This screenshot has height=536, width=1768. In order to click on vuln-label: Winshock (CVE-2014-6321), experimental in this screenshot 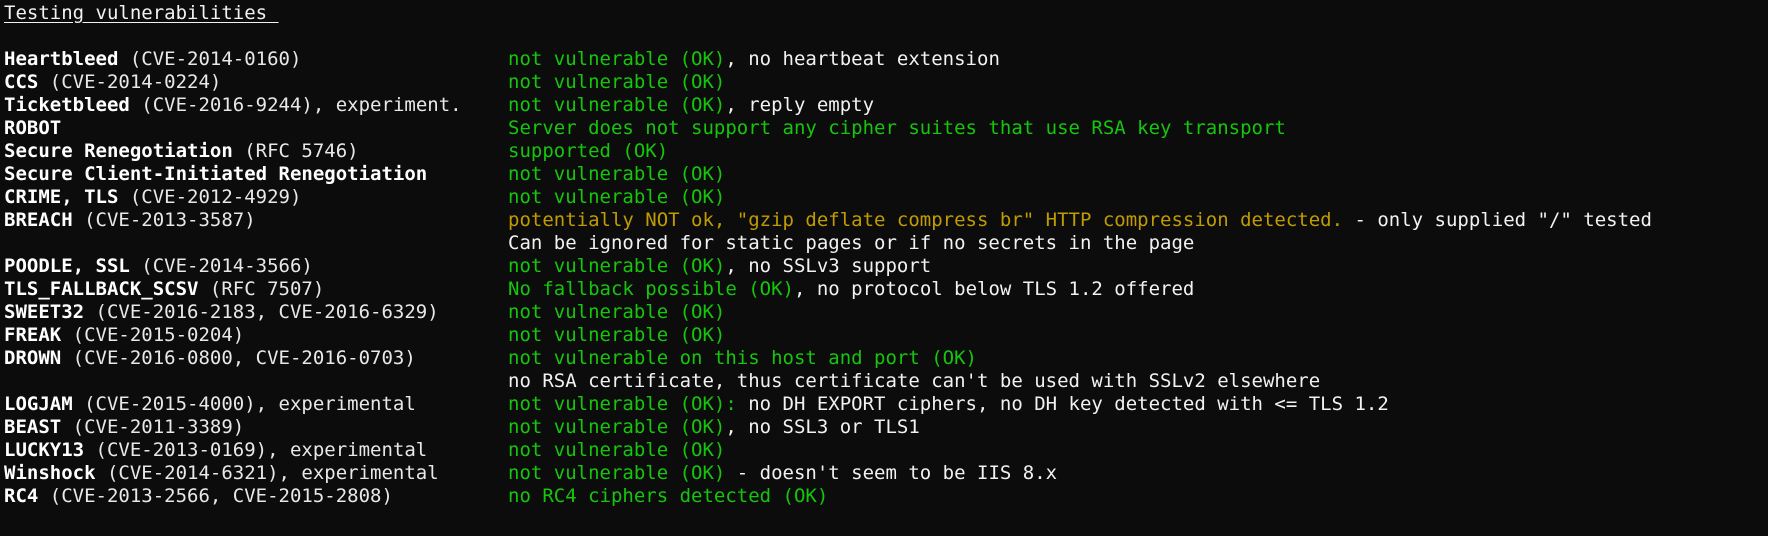, I will do `click(221, 473)`.